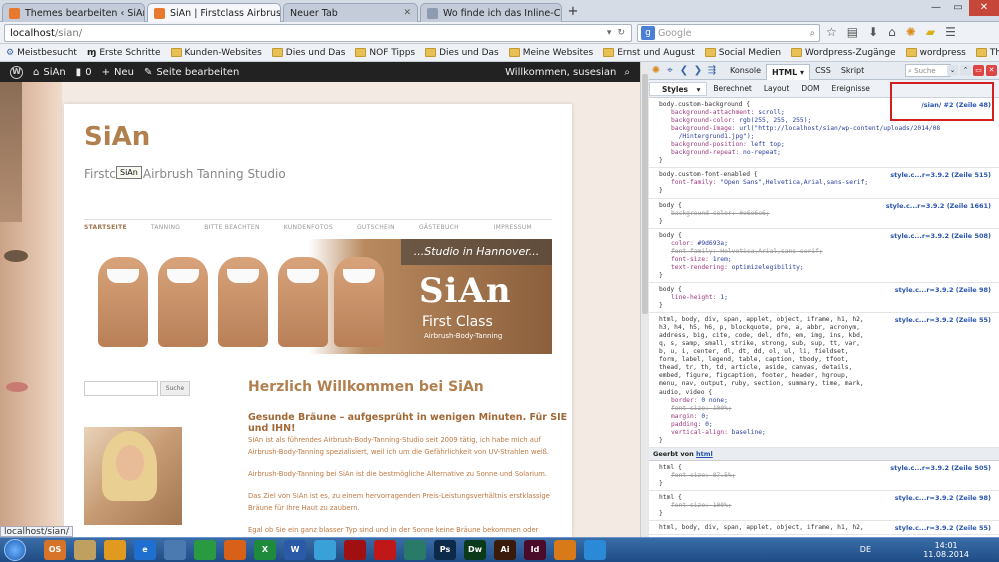 This screenshot has width=999, height=562. What do you see at coordinates (265, 550) in the screenshot?
I see `taskbar-app-icon: X` at bounding box center [265, 550].